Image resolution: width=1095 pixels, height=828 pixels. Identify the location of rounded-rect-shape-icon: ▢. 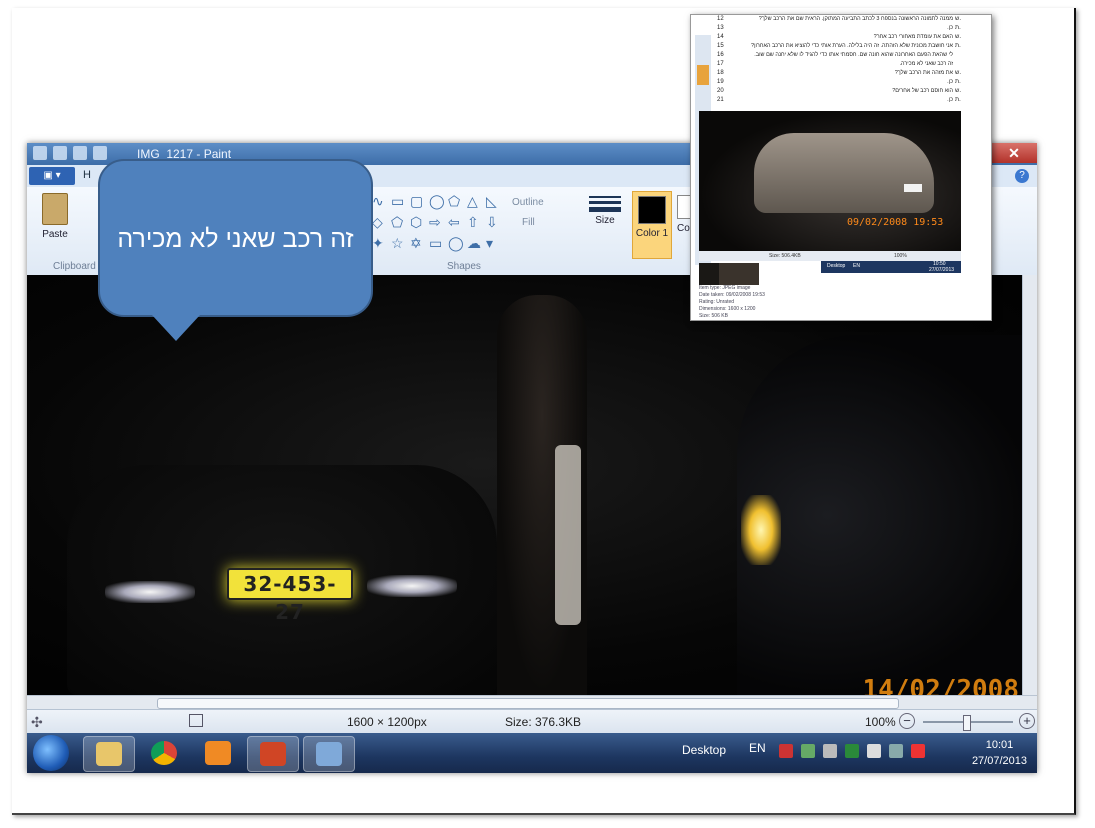
(418, 202).